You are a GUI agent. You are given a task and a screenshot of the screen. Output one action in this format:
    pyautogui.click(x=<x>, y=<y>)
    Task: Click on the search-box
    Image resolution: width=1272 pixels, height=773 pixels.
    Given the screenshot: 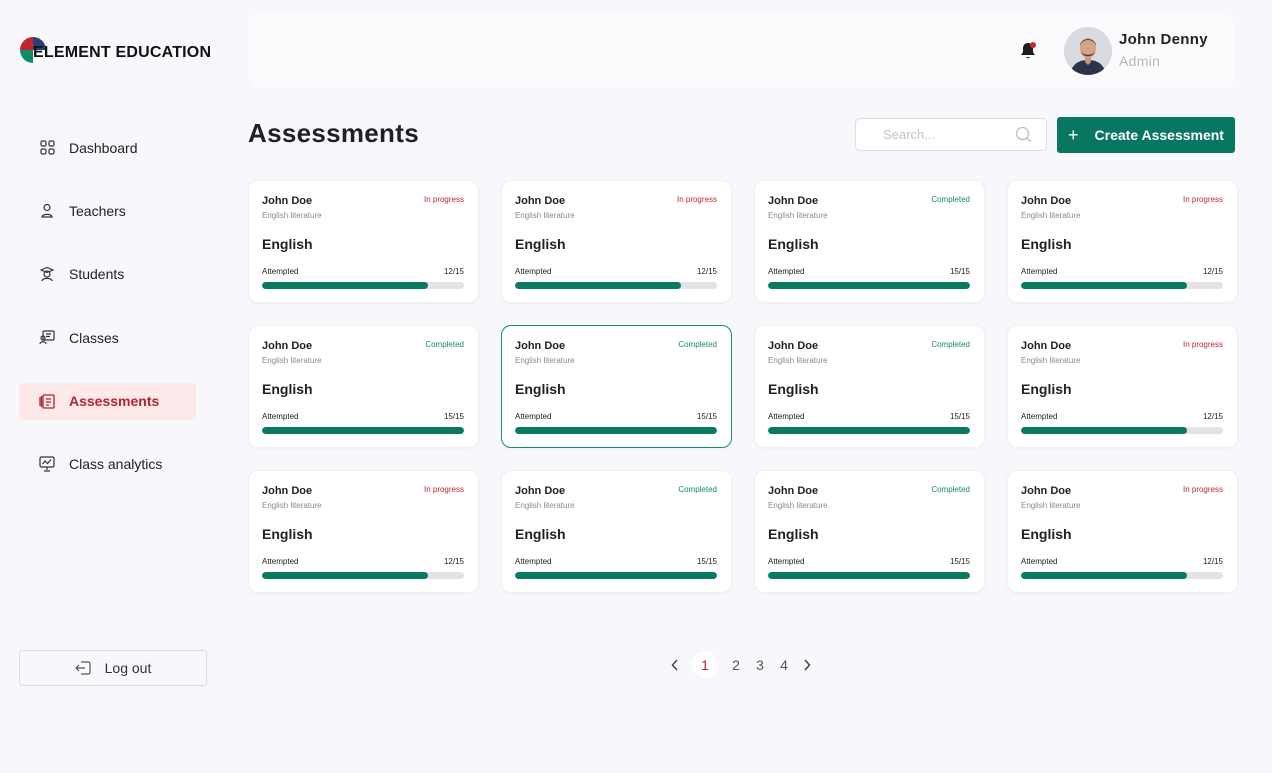 What is the action you would take?
    pyautogui.click(x=951, y=134)
    